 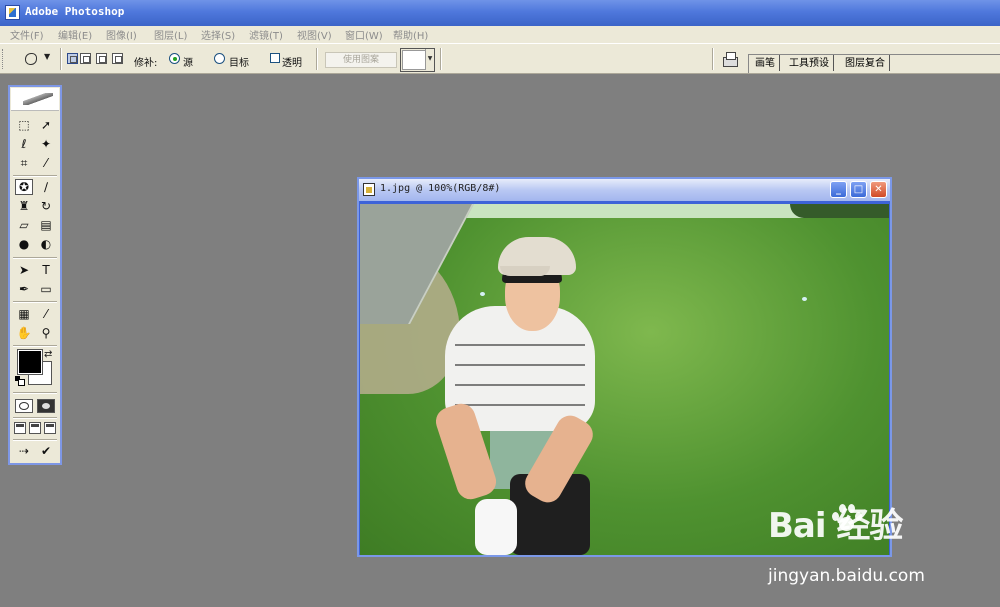 What do you see at coordinates (27, 34) in the screenshot?
I see `menu-file: 文件(F)` at bounding box center [27, 34].